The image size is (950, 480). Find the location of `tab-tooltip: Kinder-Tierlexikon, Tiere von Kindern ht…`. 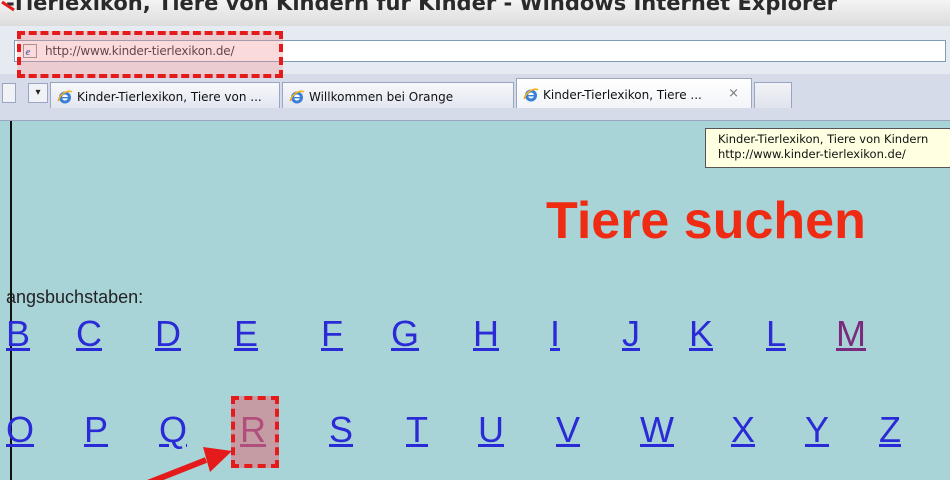

tab-tooltip: Kinder-Tierlexikon, Tiere von Kindern ht… is located at coordinates (827, 148).